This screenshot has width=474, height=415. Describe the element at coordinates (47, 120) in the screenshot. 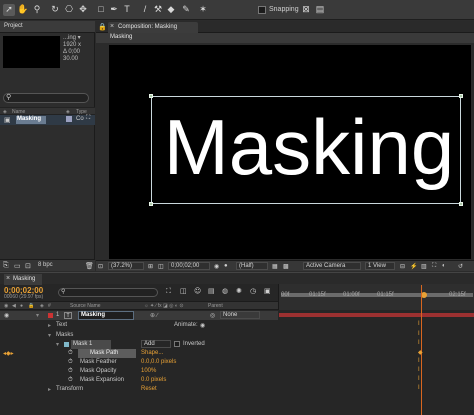

I see `project-item-row: ▣ Masking Co ⛶` at that location.